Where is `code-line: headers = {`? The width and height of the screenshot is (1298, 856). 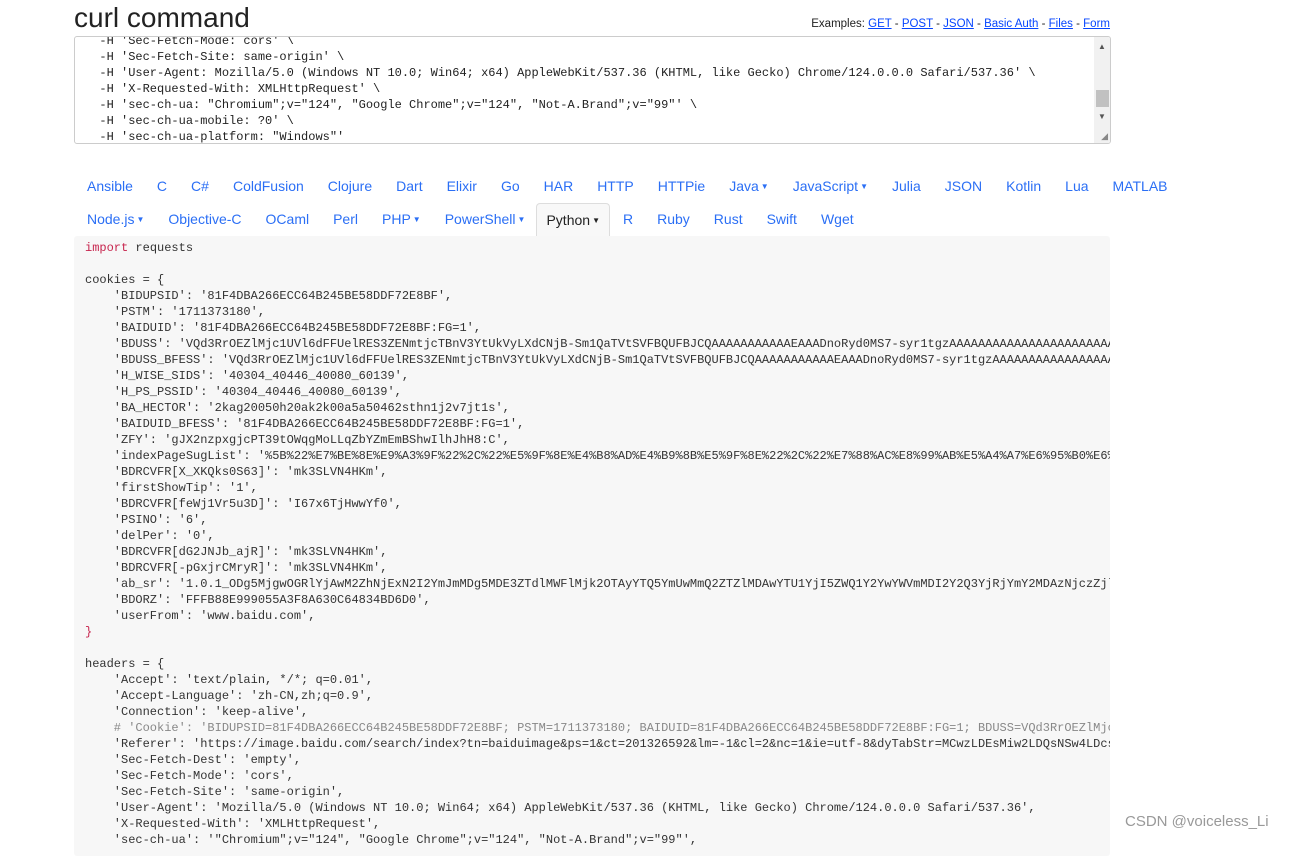 code-line: headers = { is located at coordinates (125, 664).